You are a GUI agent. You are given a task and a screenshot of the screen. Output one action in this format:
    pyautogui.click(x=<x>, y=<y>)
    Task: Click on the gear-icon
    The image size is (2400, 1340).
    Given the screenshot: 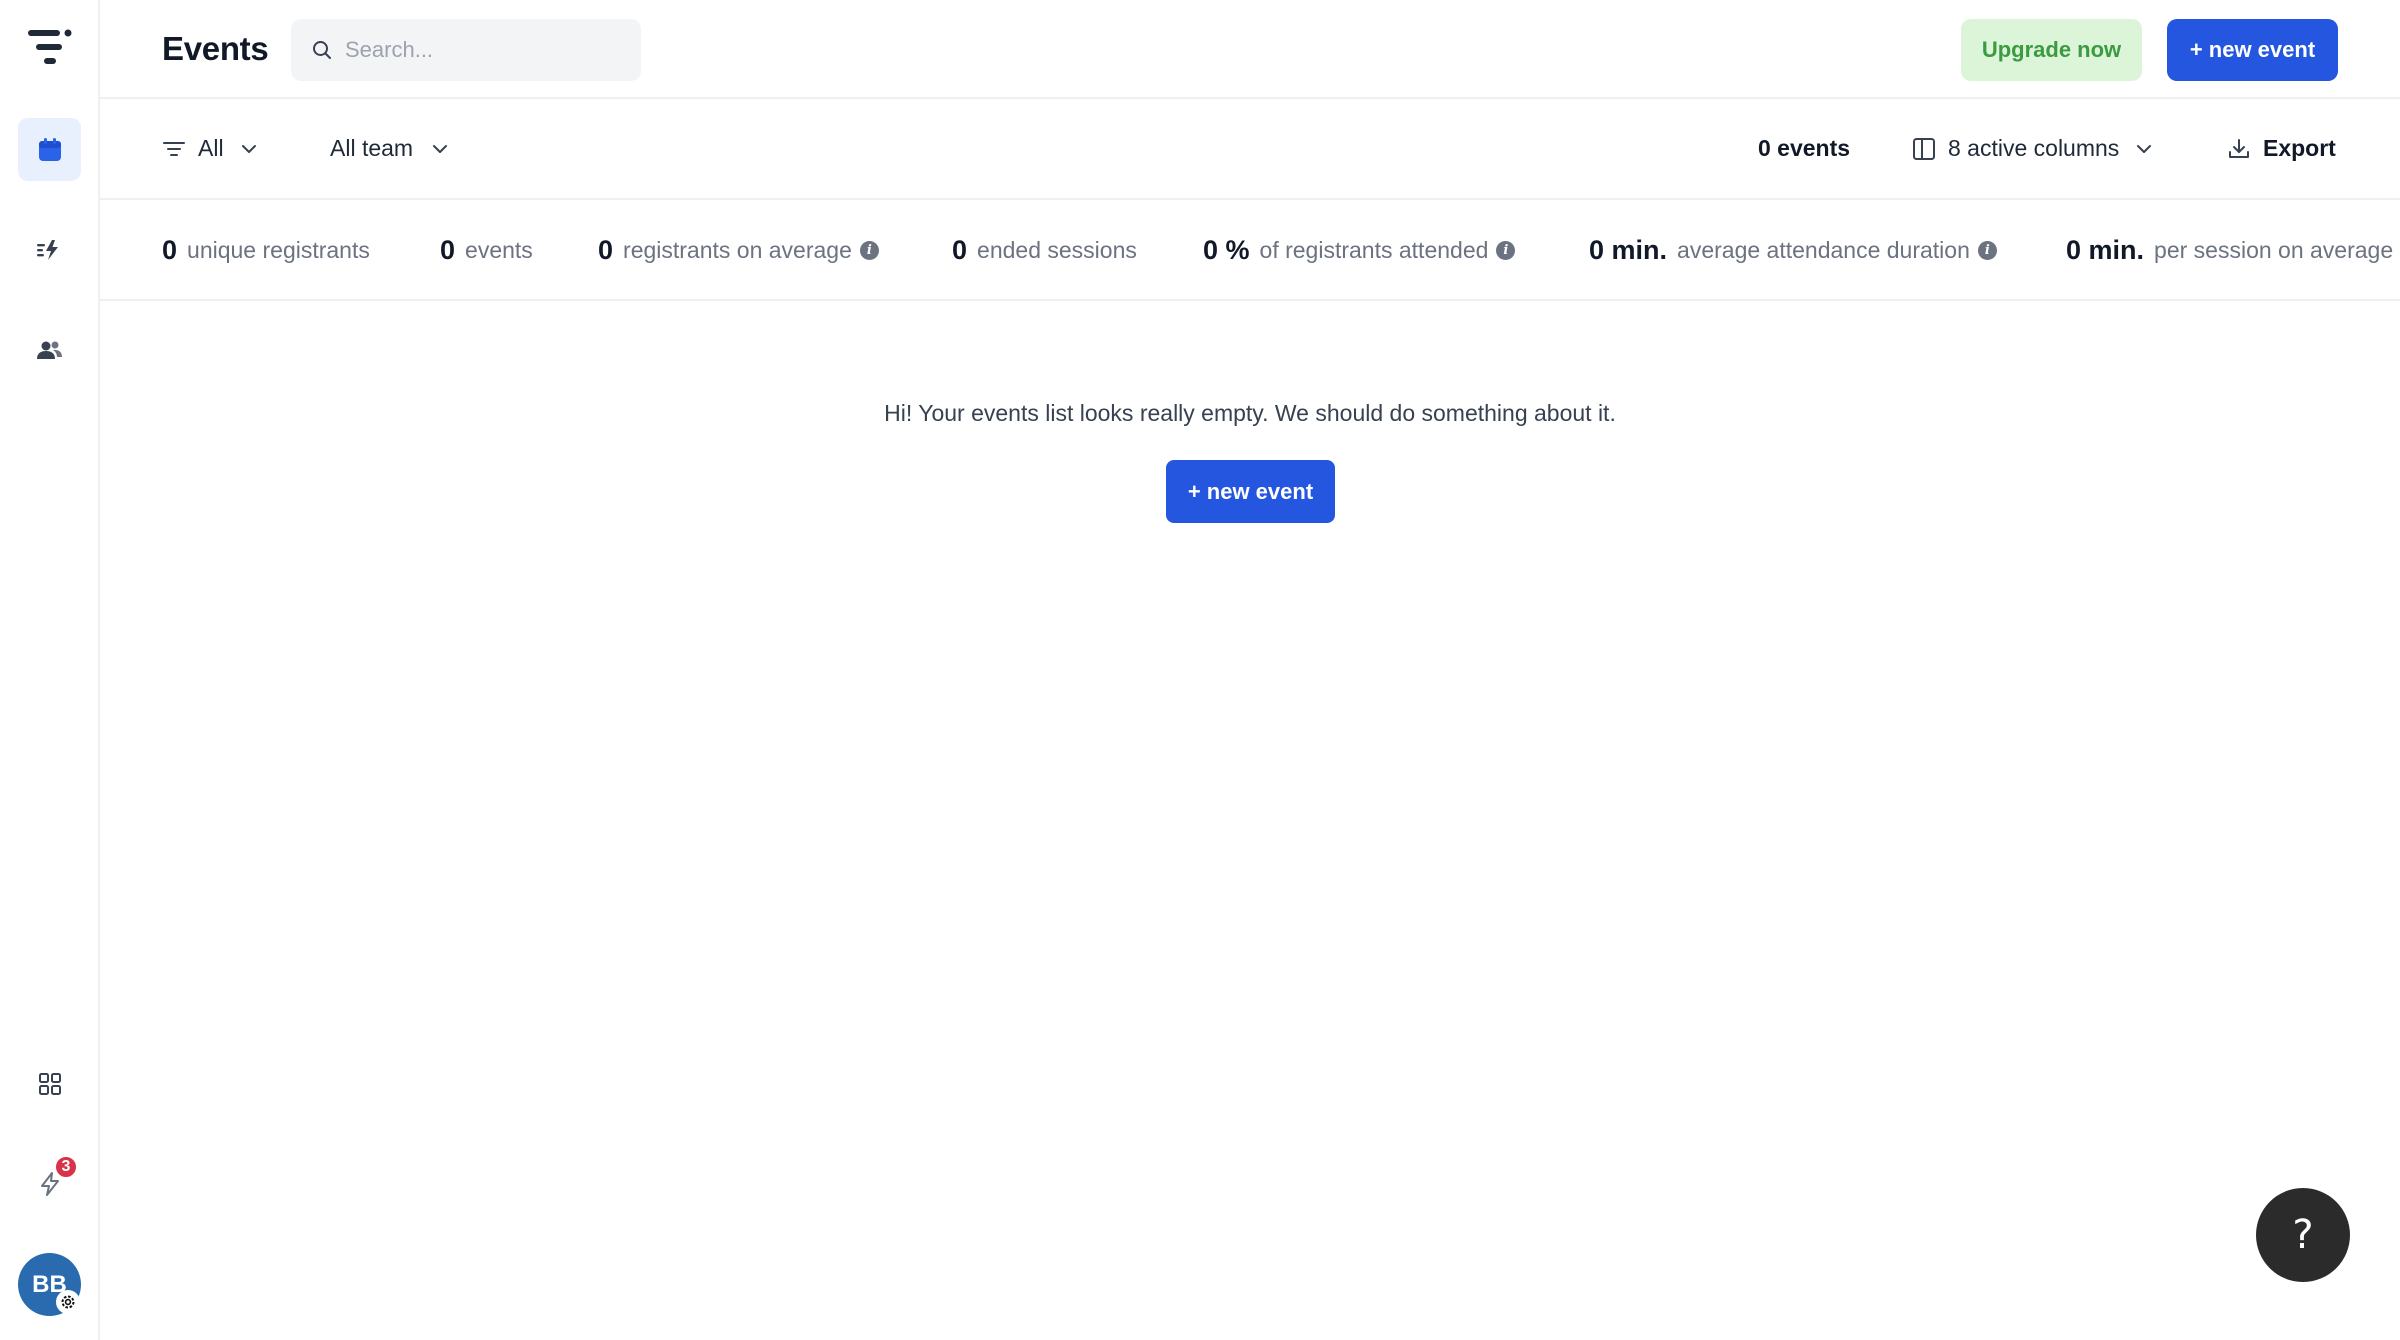 What is the action you would take?
    pyautogui.click(x=68, y=1302)
    